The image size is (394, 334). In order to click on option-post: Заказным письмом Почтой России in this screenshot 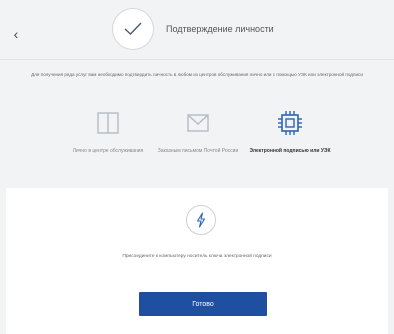, I will do `click(198, 130)`.